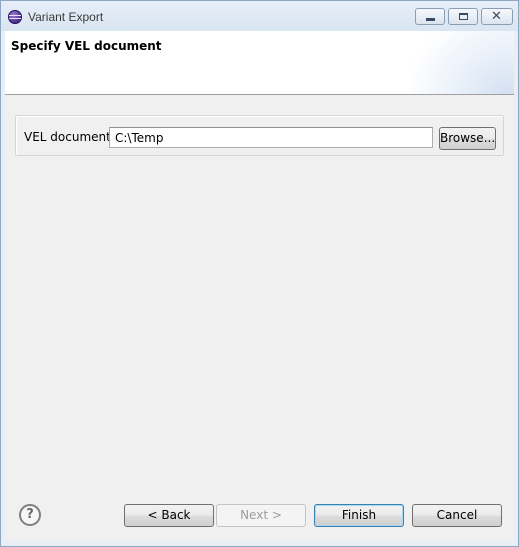 The height and width of the screenshot is (547, 519). Describe the element at coordinates (271, 137) in the screenshot. I see `vel-document-input` at that location.